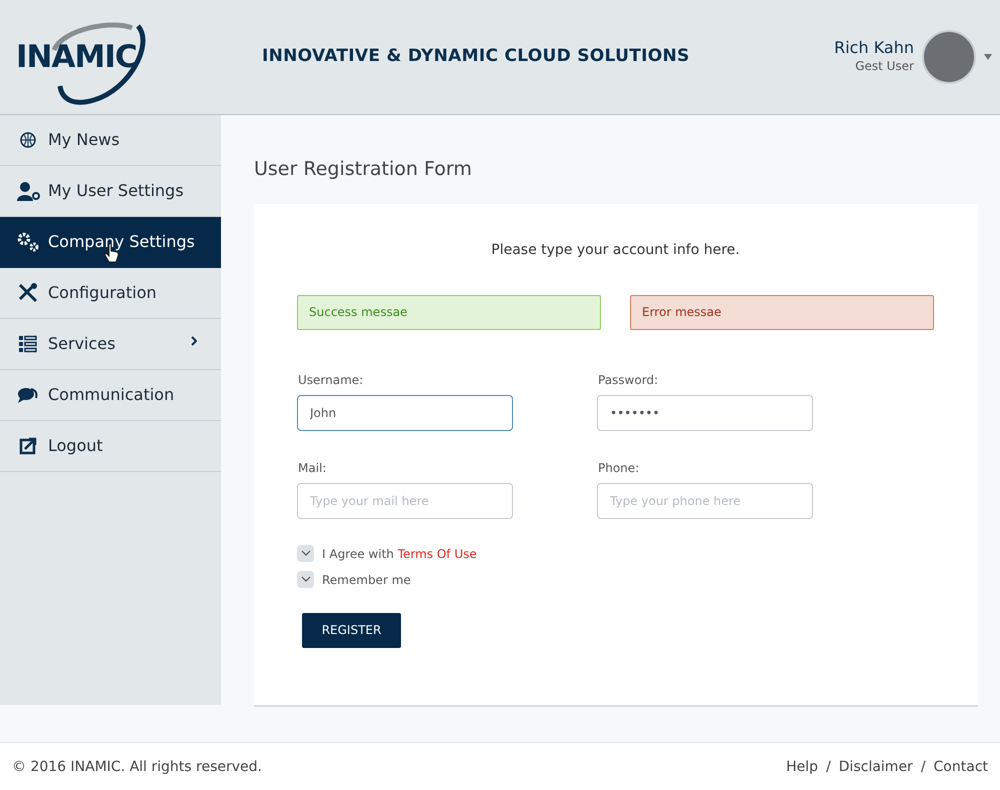  What do you see at coordinates (366, 580) in the screenshot?
I see `checkbox-label: Remember me` at bounding box center [366, 580].